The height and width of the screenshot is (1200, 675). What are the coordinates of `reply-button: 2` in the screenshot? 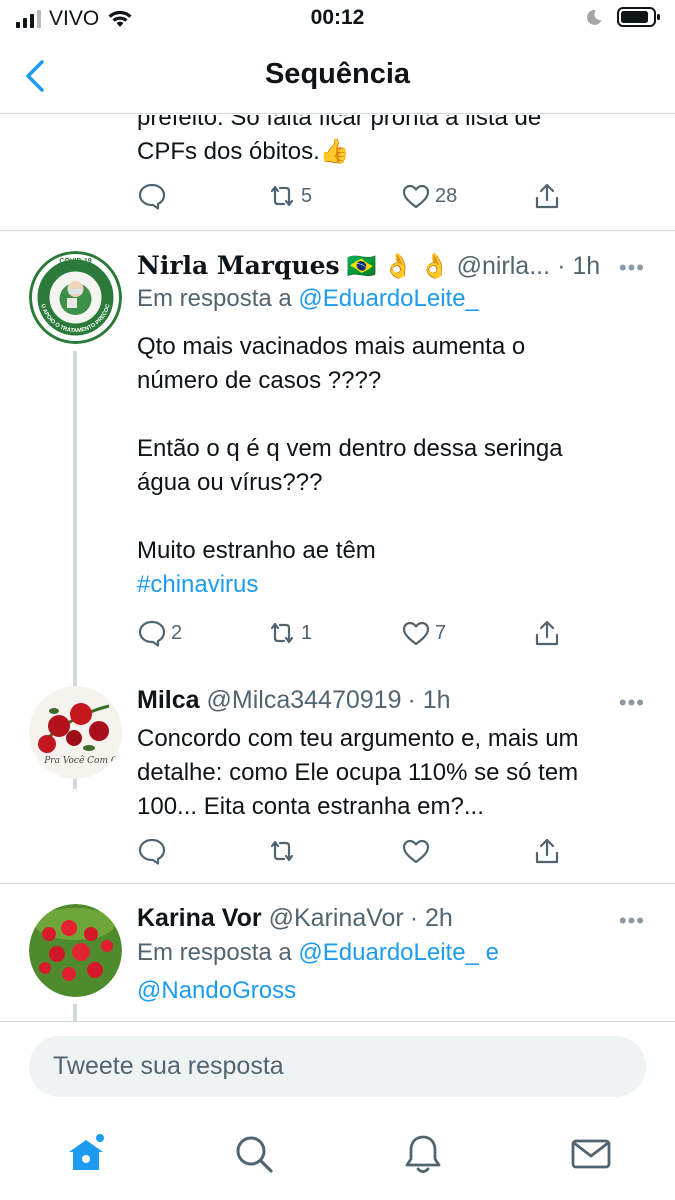 It's located at (159, 633).